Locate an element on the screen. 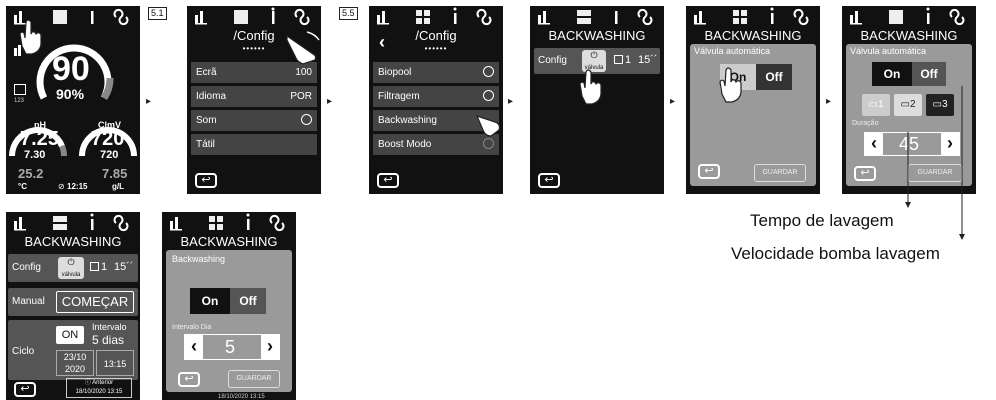 The width and height of the screenshot is (996, 400). start-button: COMEÇAR is located at coordinates (95, 302).